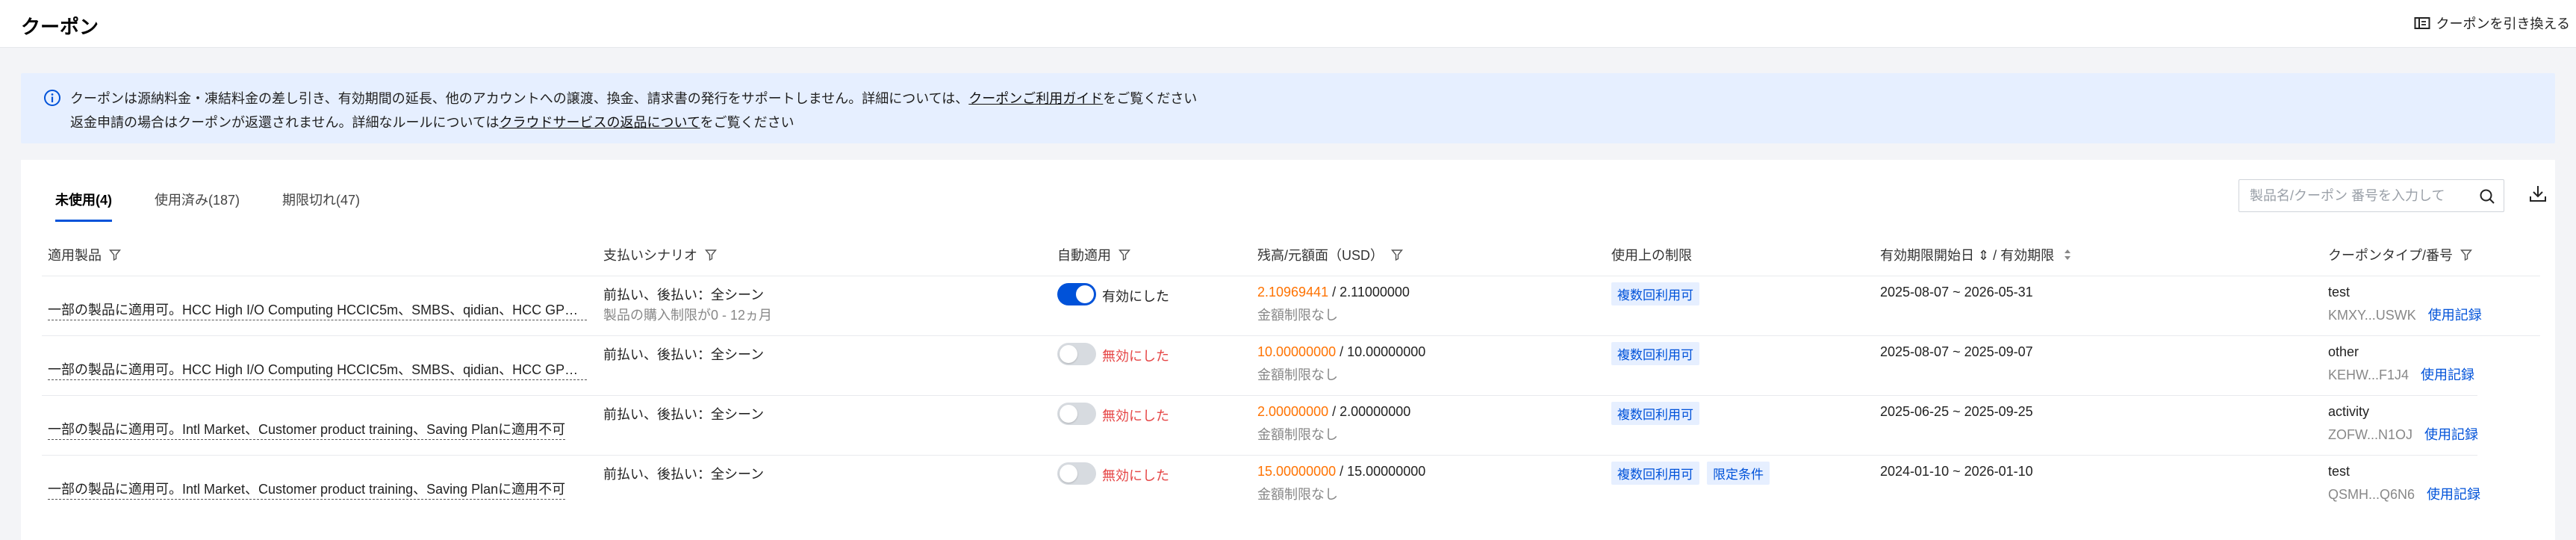  What do you see at coordinates (2358, 196) in the screenshot?
I see `search-input` at bounding box center [2358, 196].